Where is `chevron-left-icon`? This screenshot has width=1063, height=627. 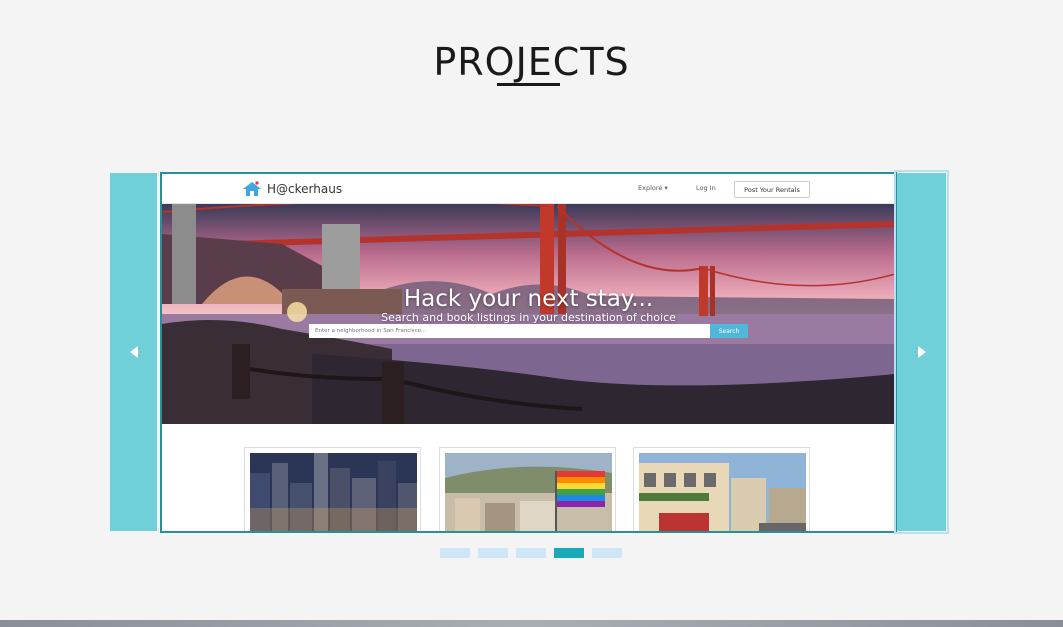 chevron-left-icon is located at coordinates (133, 352).